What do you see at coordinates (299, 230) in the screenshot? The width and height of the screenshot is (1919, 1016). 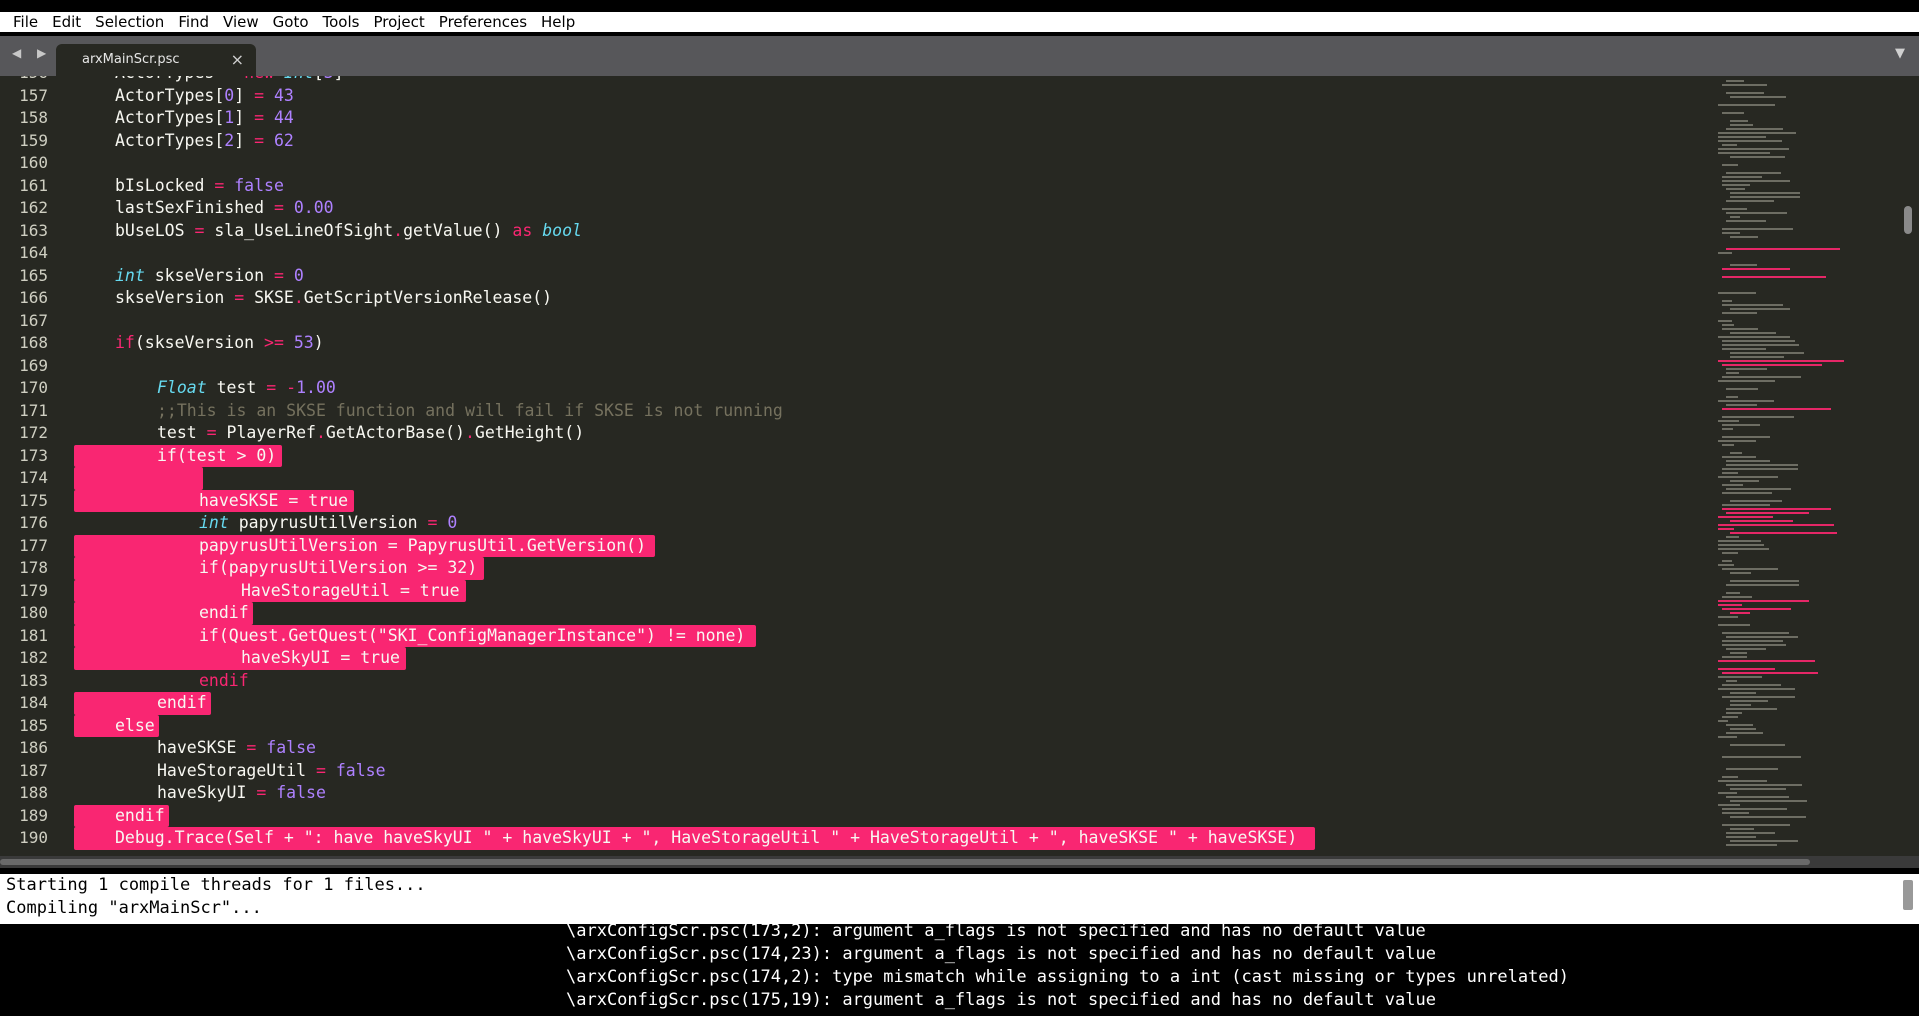 I see `code-token: sla_UseLineOfSight` at bounding box center [299, 230].